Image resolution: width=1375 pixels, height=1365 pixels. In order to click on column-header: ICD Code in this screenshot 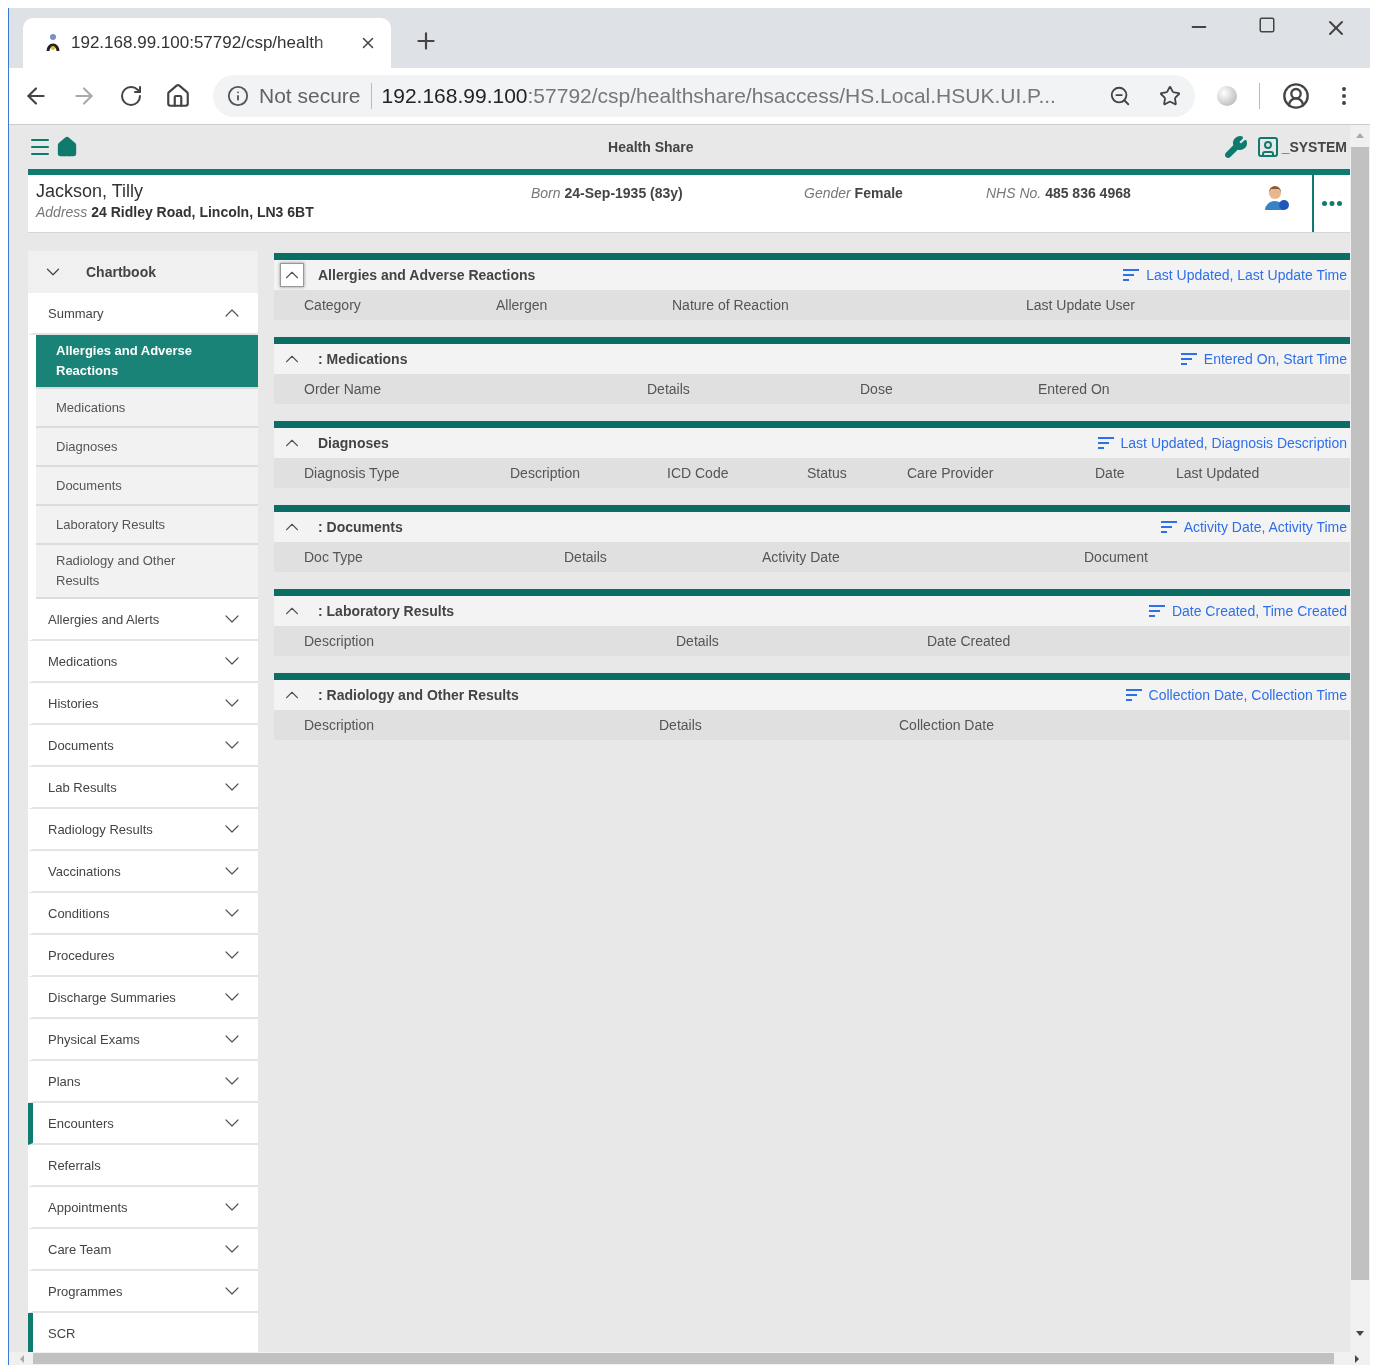, I will do `click(737, 473)`.